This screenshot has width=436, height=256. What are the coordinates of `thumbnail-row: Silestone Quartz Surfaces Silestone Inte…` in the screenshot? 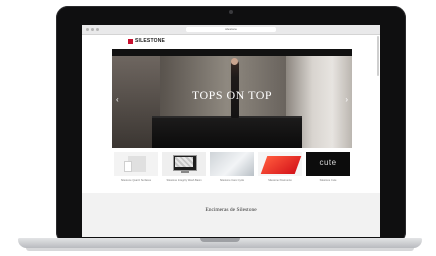 It's located at (232, 169).